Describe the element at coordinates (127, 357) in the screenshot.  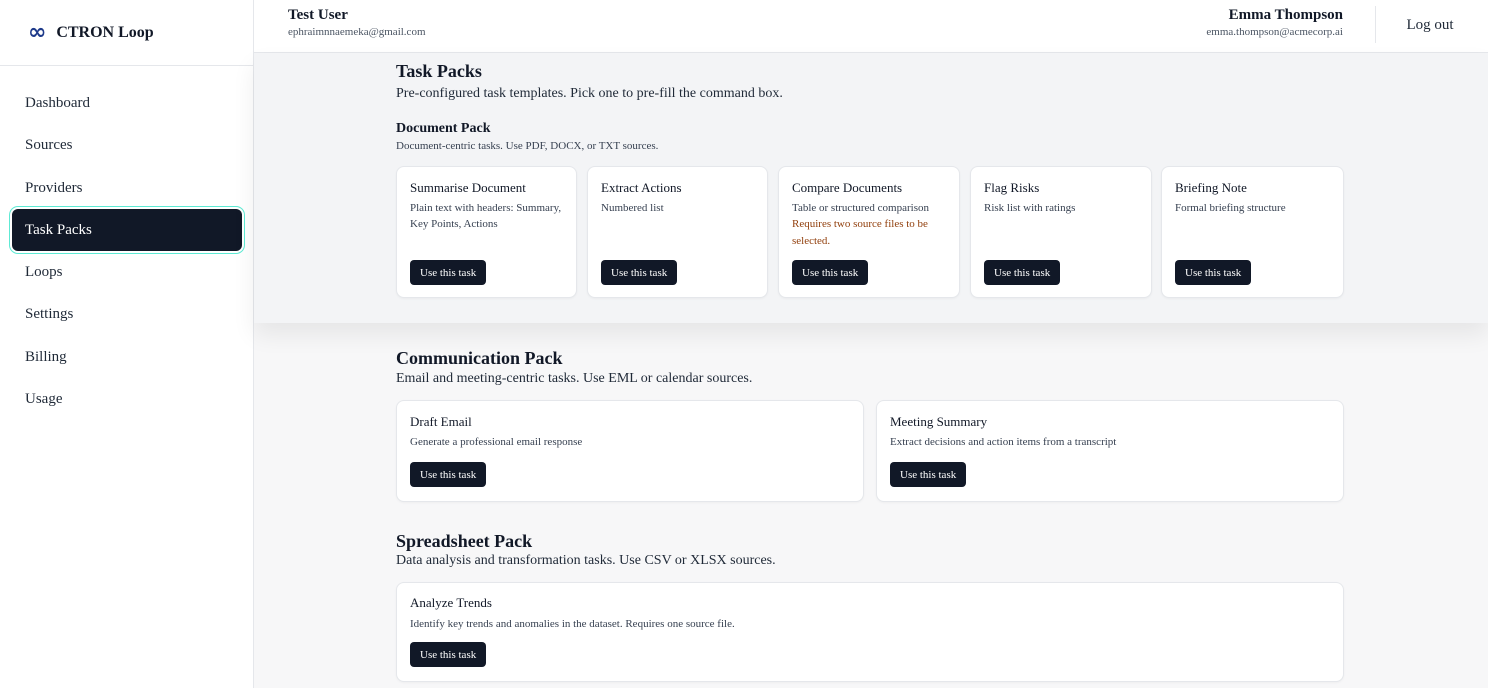
I see `sidebar-item-billing: Billing` at that location.